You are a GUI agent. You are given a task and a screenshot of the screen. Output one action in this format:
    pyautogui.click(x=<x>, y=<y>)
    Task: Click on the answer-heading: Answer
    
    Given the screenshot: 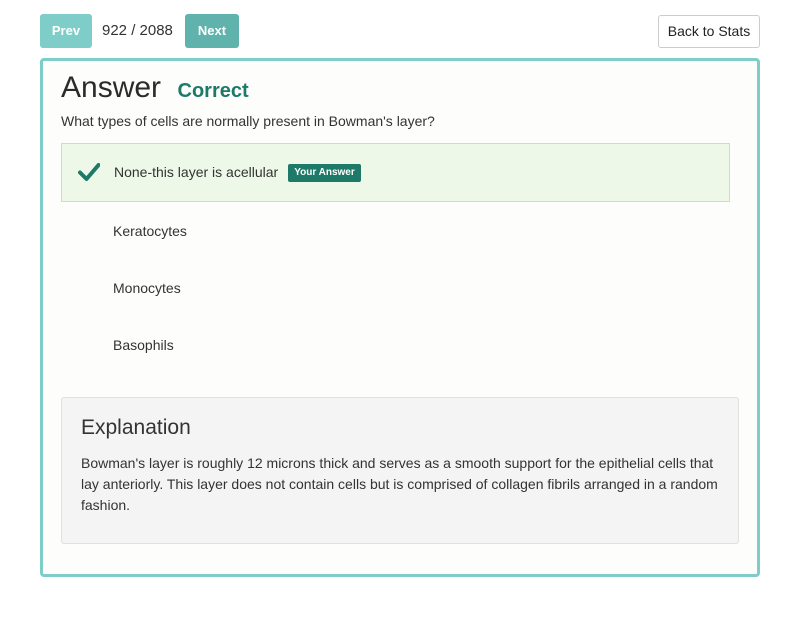 What is the action you would take?
    pyautogui.click(x=111, y=87)
    